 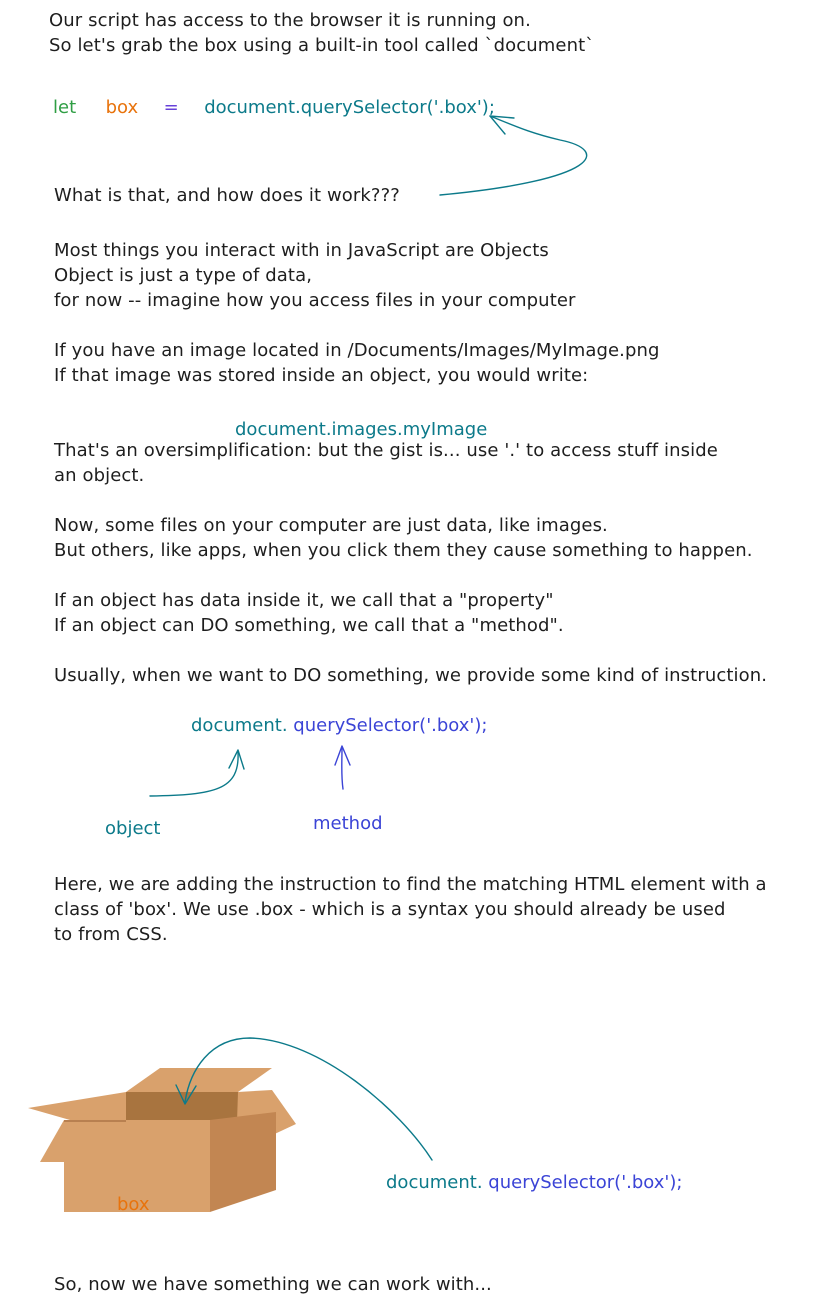 What do you see at coordinates (239, 725) in the screenshot?
I see `diagram-code-object: document.` at bounding box center [239, 725].